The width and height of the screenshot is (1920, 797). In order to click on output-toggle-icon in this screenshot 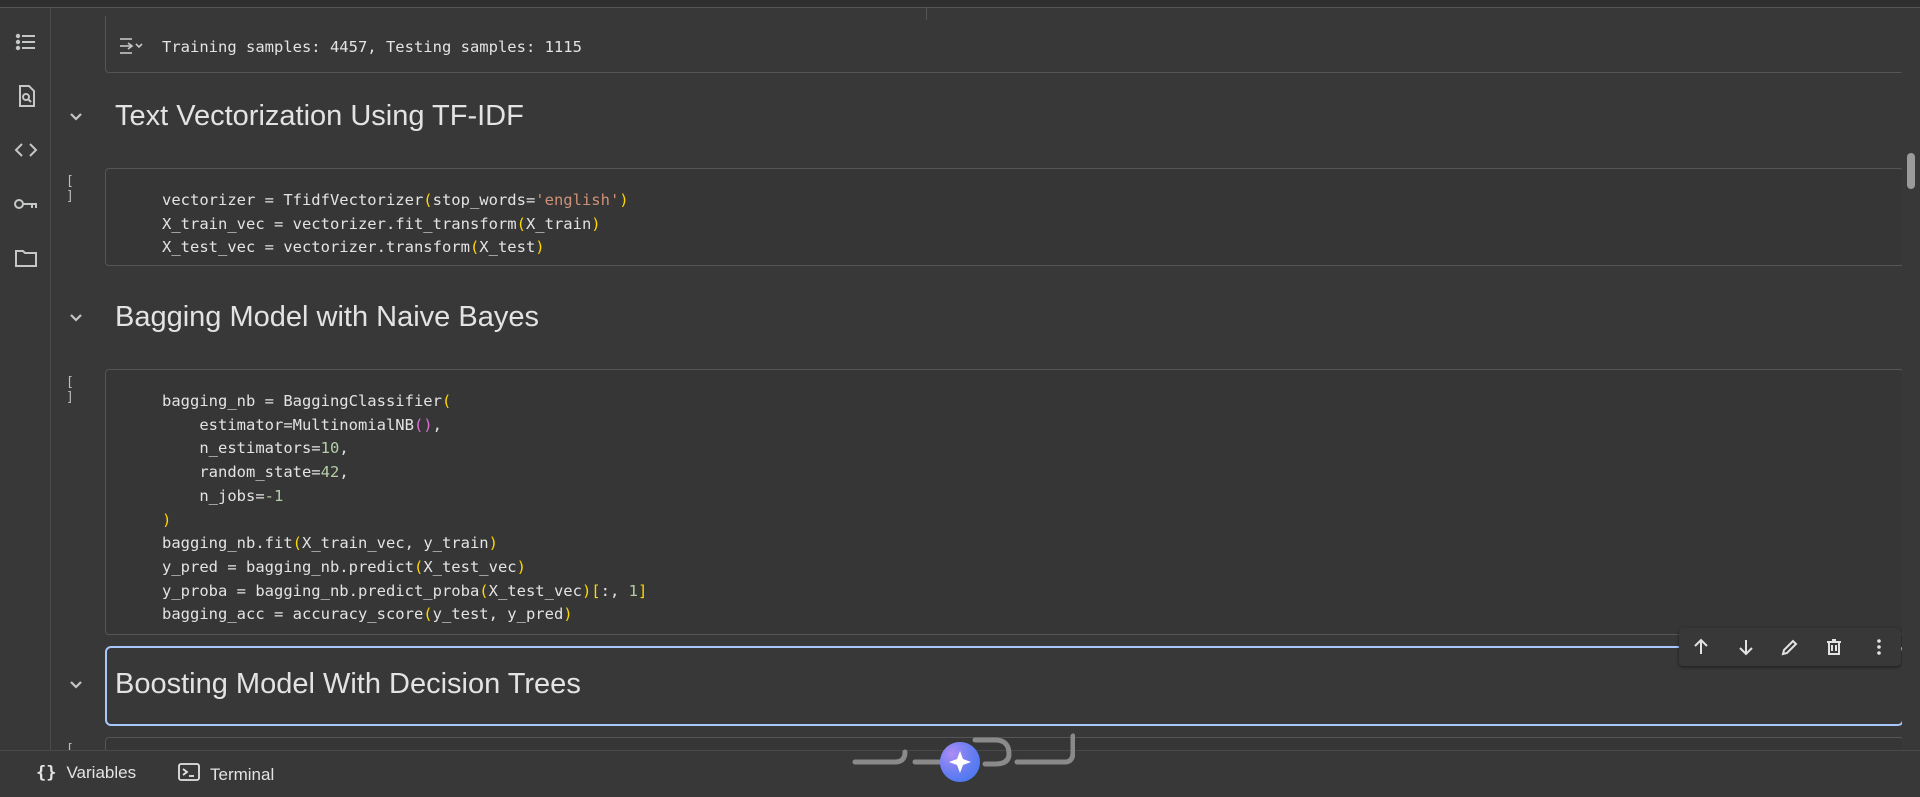, I will do `click(131, 48)`.